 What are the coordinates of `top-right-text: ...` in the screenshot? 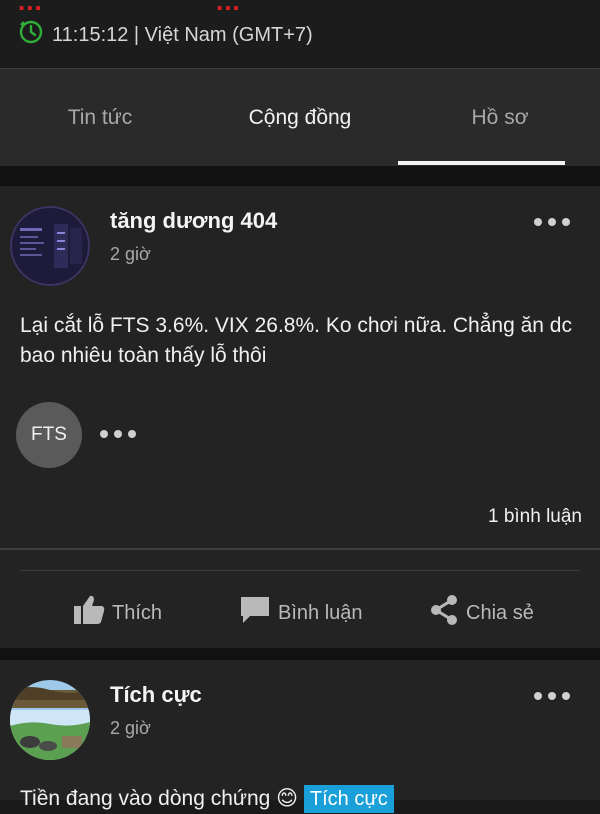 It's located at (228, 8).